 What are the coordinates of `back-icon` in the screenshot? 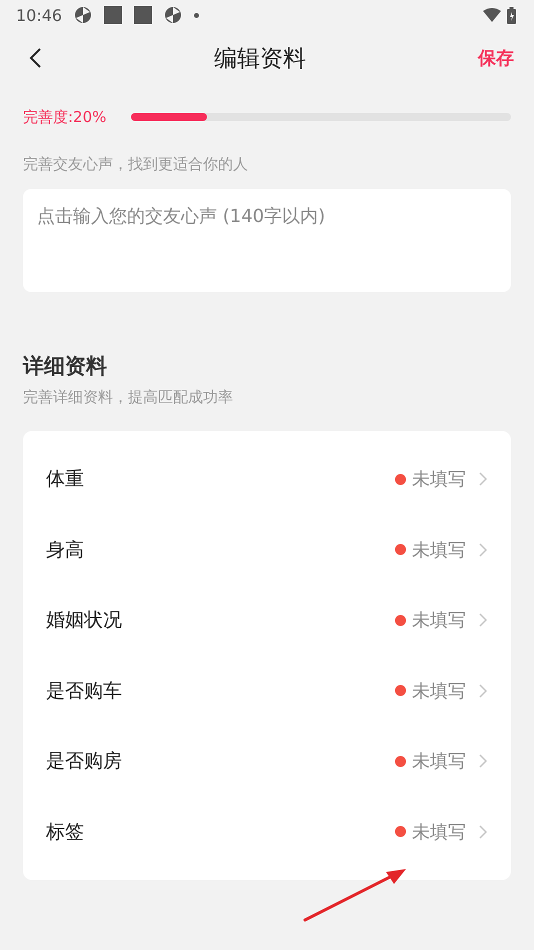 It's located at (35, 58).